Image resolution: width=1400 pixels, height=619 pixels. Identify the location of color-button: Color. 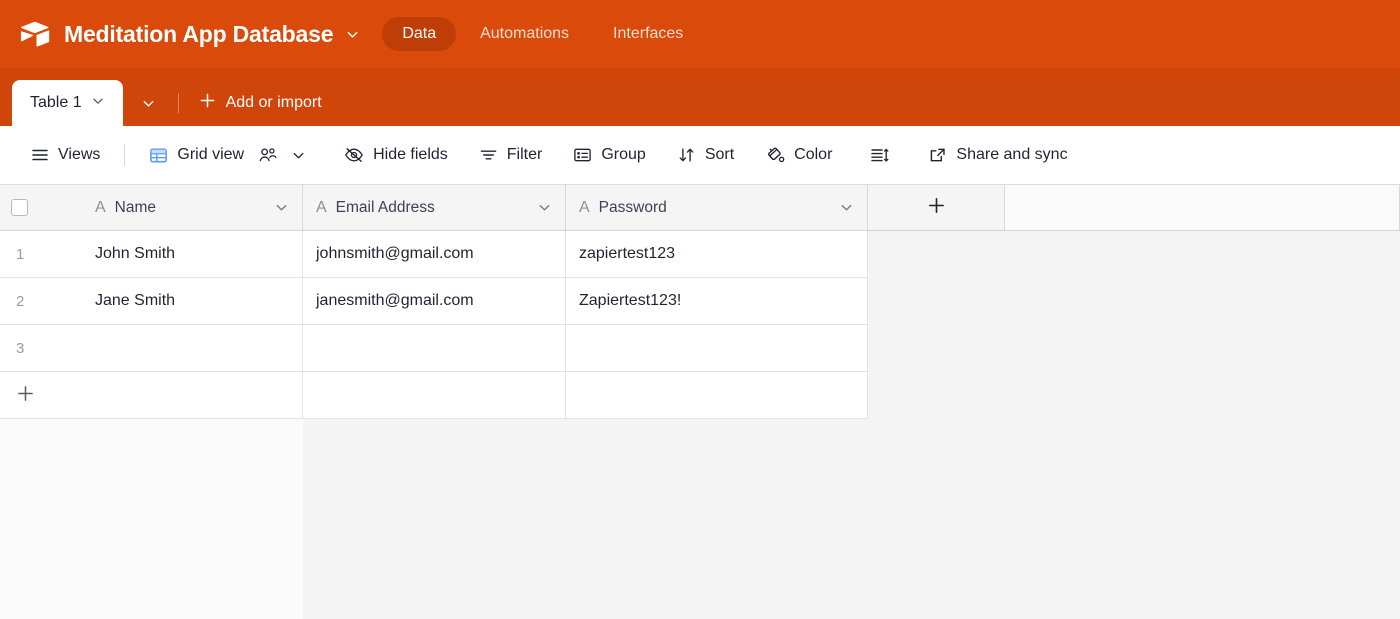
(798, 155).